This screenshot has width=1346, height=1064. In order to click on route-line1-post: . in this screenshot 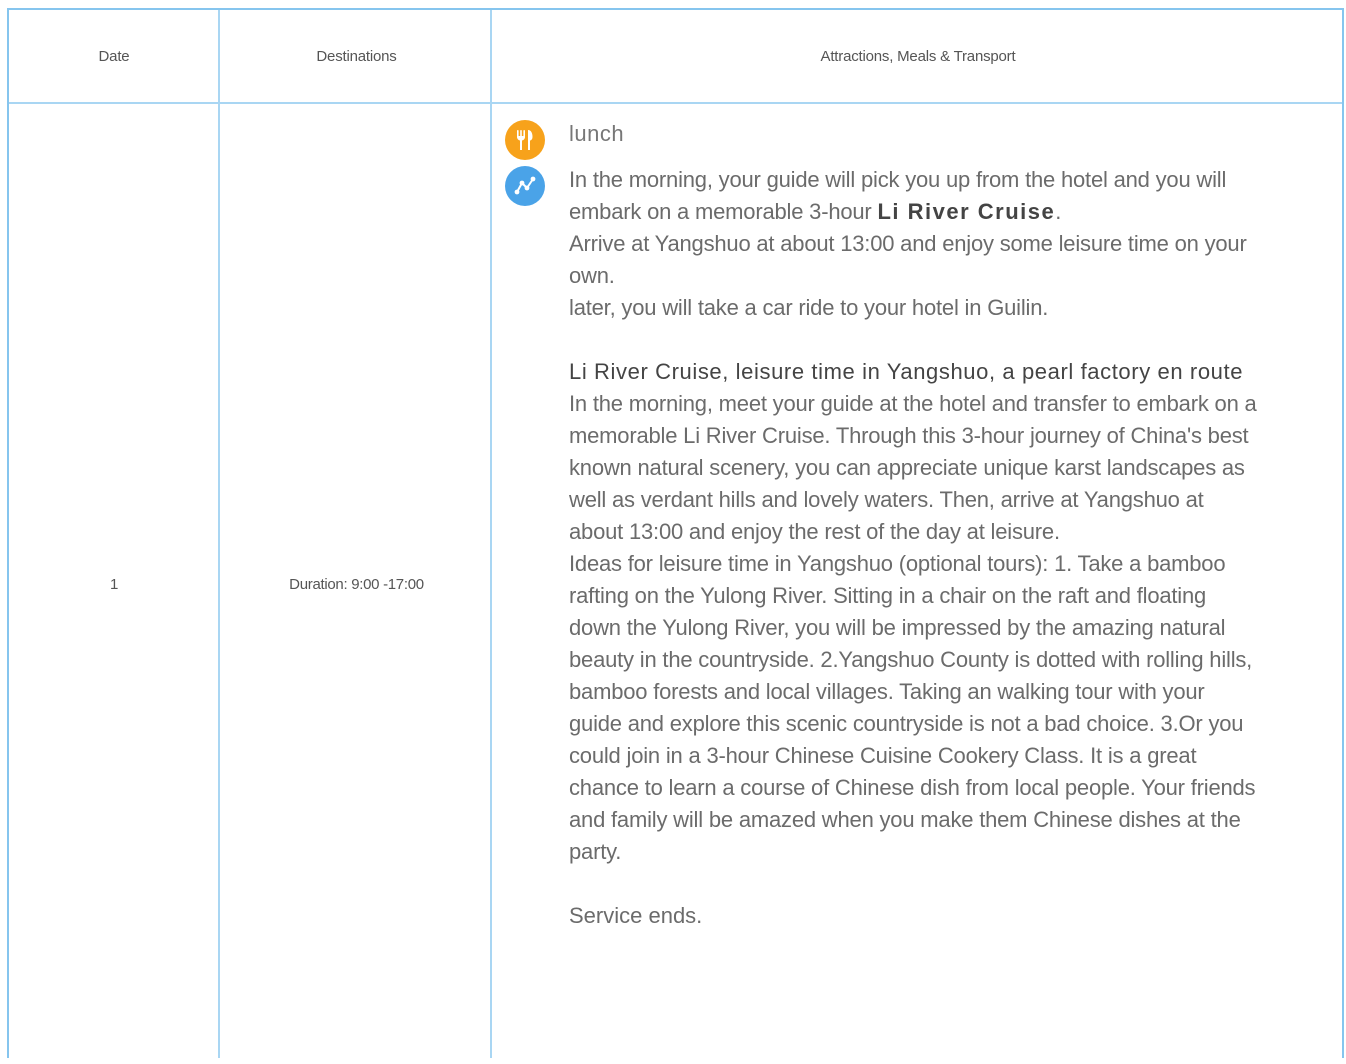, I will do `click(1058, 211)`.